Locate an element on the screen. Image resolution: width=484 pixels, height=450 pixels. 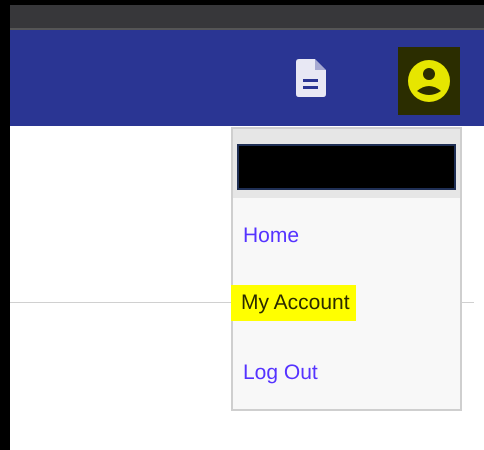
document-icon is located at coordinates (311, 78).